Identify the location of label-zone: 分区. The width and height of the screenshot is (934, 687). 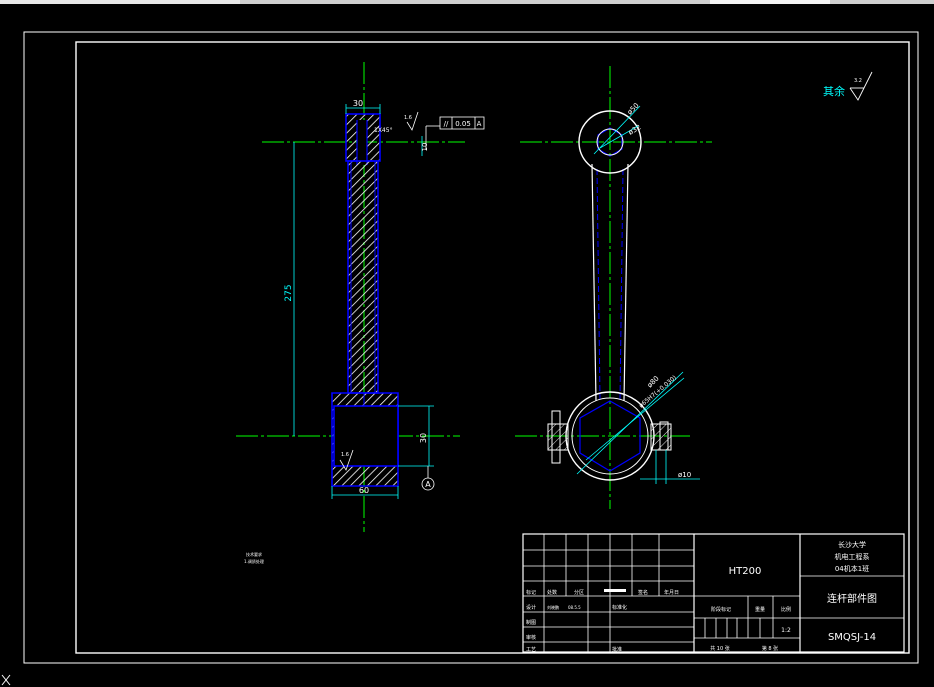
(579, 592).